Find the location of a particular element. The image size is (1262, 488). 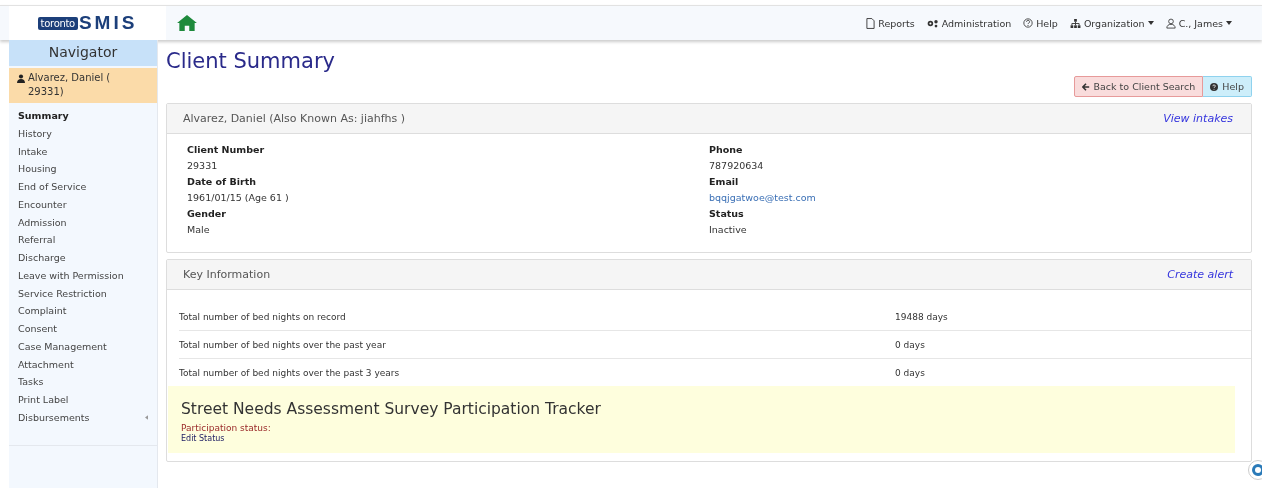

home-icon is located at coordinates (187, 23).